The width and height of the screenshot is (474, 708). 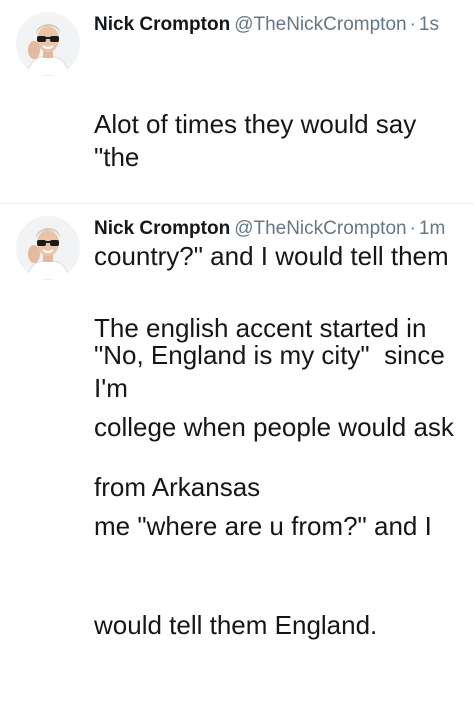 I want to click on tweet-header: Nick Crompton @TheNickCrompton · 1m, so click(x=269, y=229).